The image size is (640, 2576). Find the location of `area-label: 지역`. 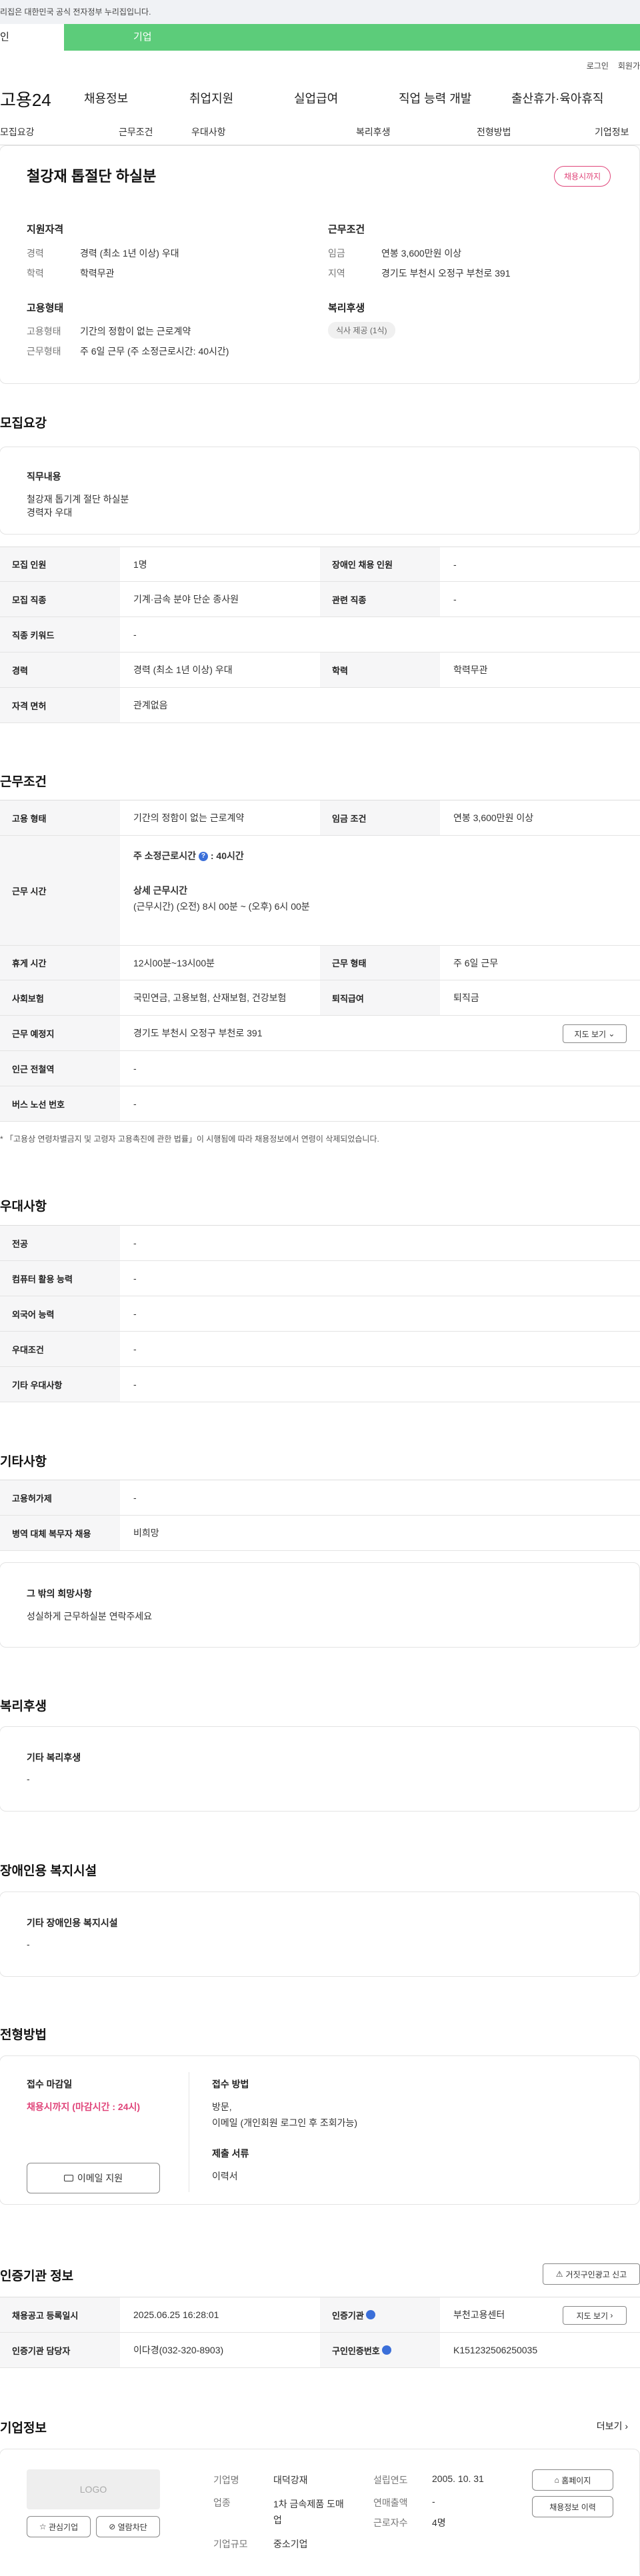

area-label: 지역 is located at coordinates (336, 274).